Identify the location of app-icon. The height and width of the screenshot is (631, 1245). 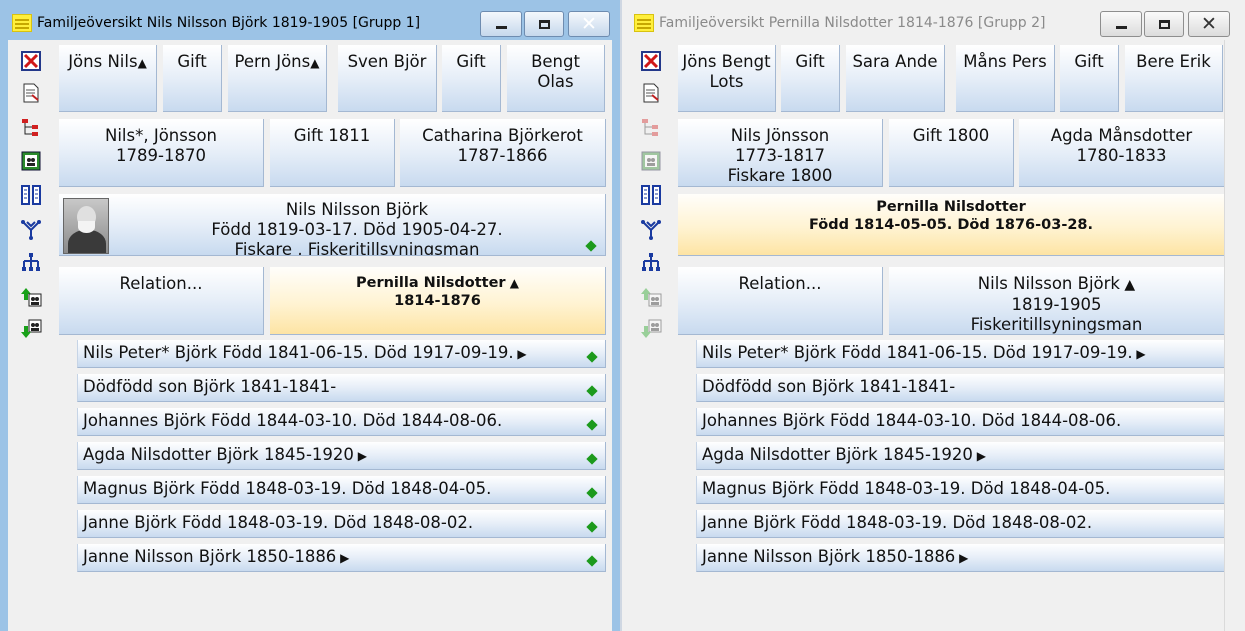
(644, 23).